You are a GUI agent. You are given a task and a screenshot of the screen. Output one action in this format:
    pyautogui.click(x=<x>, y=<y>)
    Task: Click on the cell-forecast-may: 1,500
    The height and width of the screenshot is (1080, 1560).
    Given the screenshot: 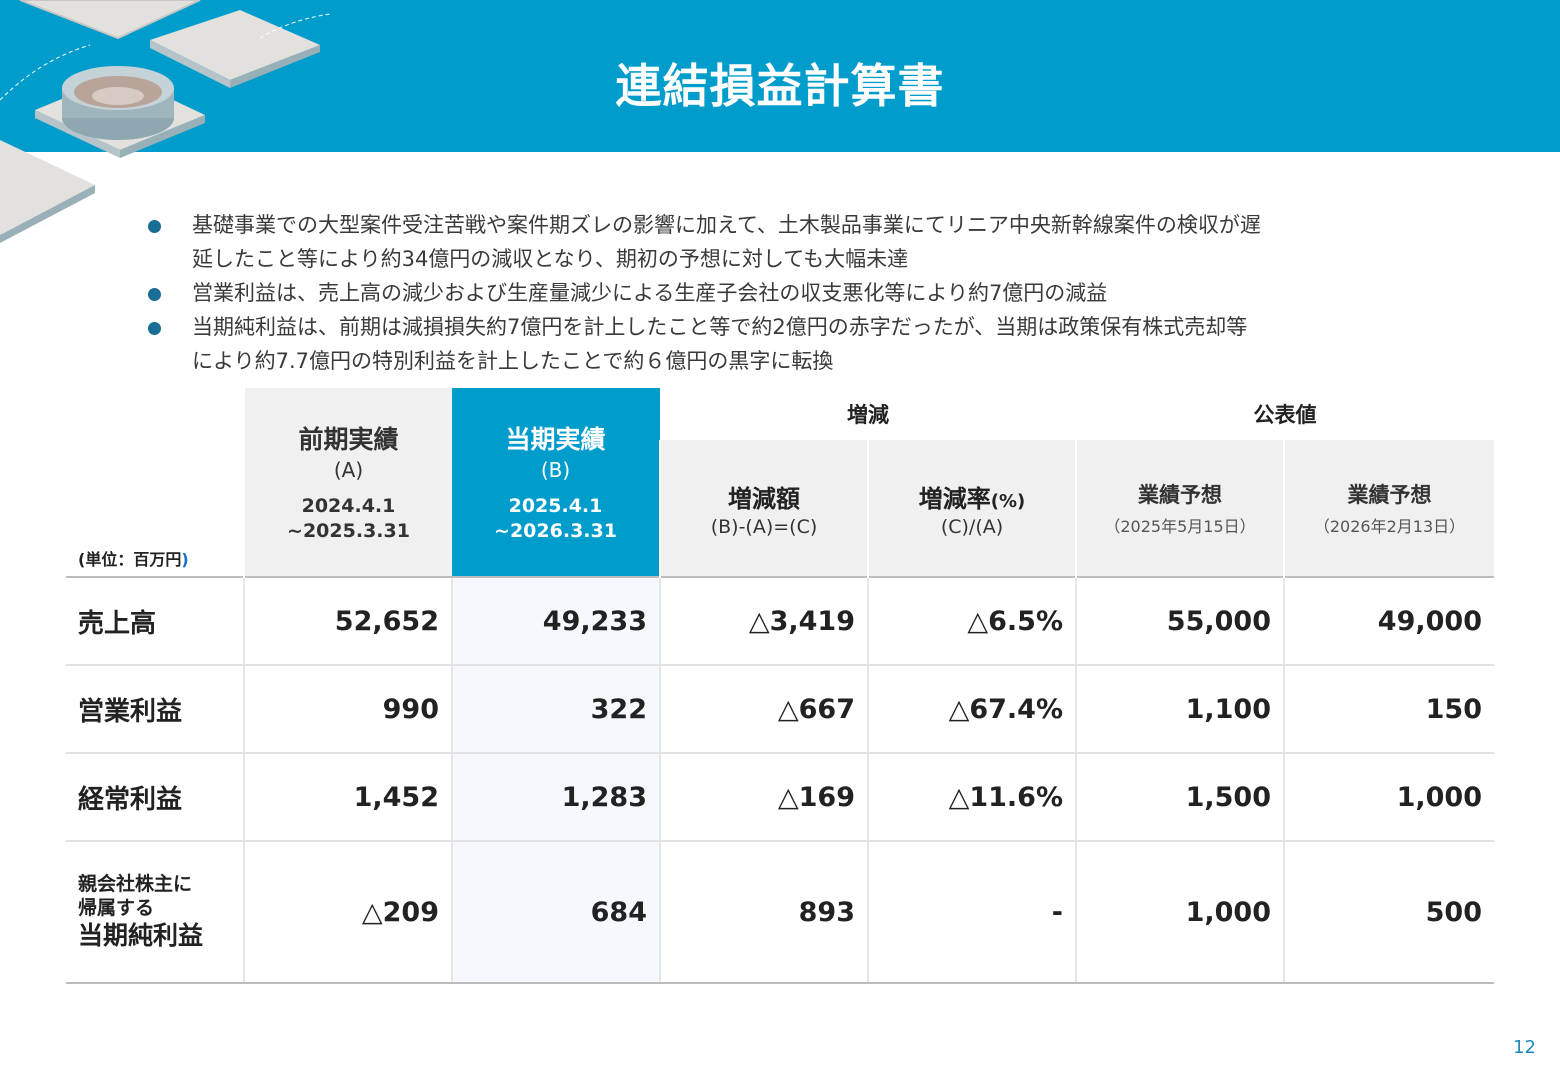 What is the action you would take?
    pyautogui.click(x=1179, y=797)
    